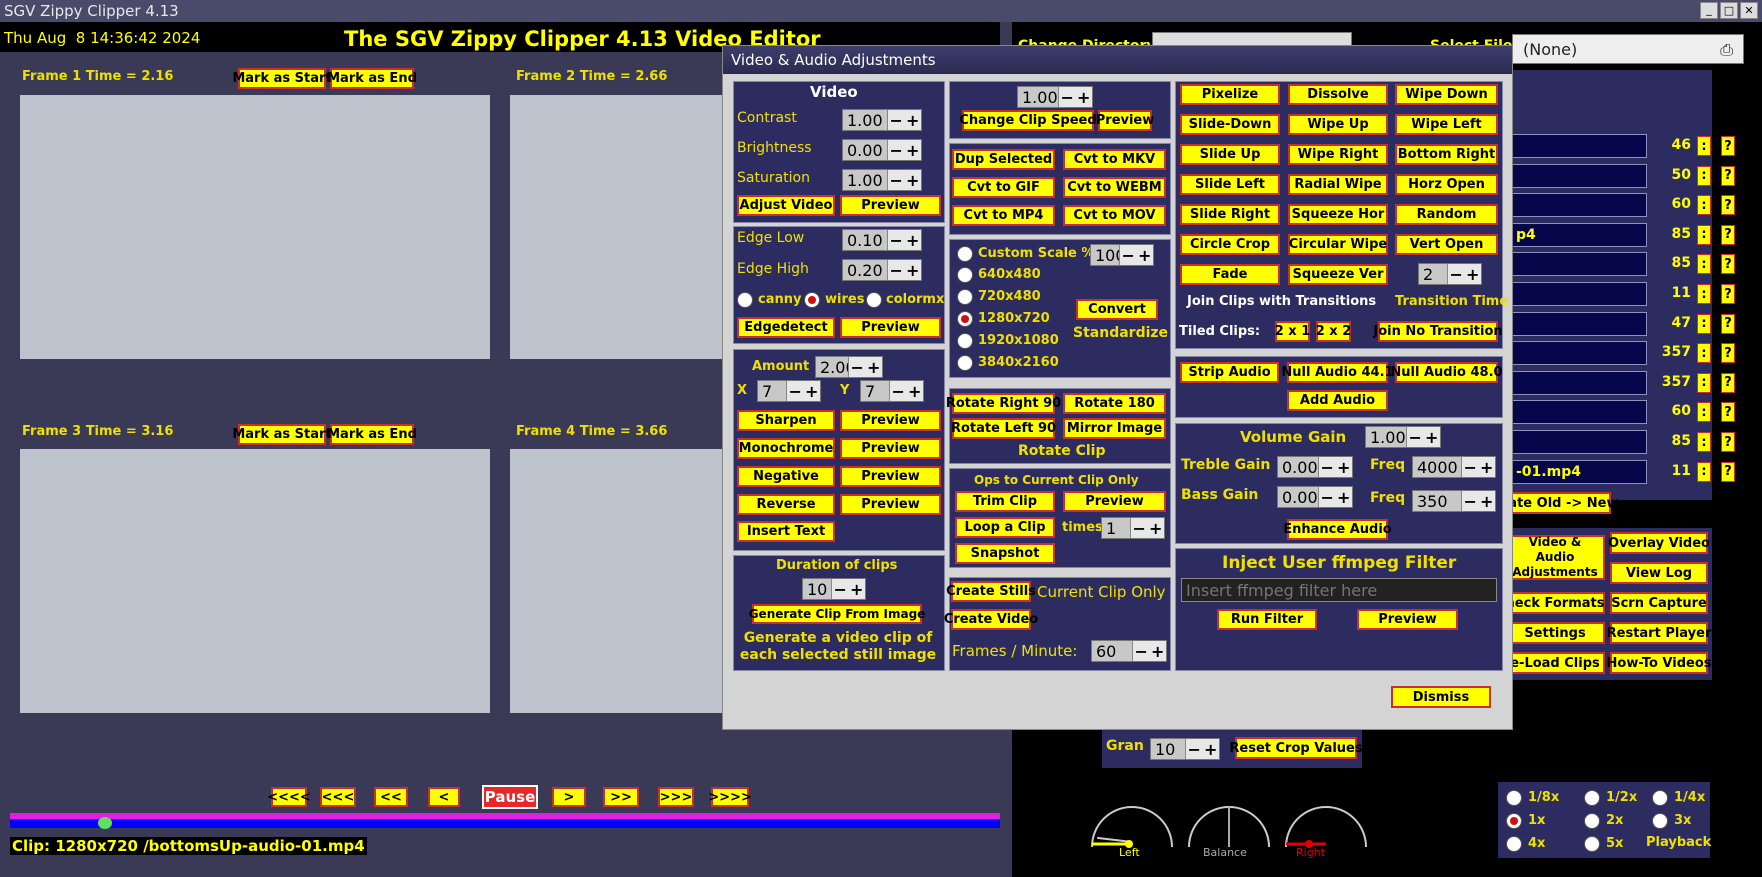 The image size is (1762, 877). Describe the element at coordinates (617, 581) in the screenshot. I see `frame4-image` at that location.